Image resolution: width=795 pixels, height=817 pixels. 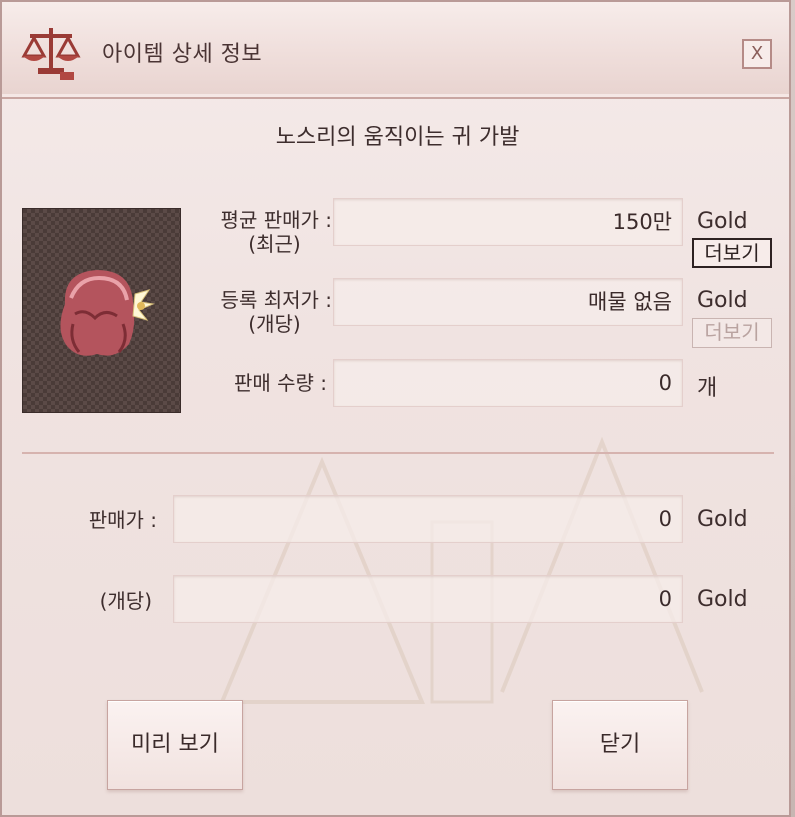 I want to click on sale-qty-field: 0, so click(x=508, y=383).